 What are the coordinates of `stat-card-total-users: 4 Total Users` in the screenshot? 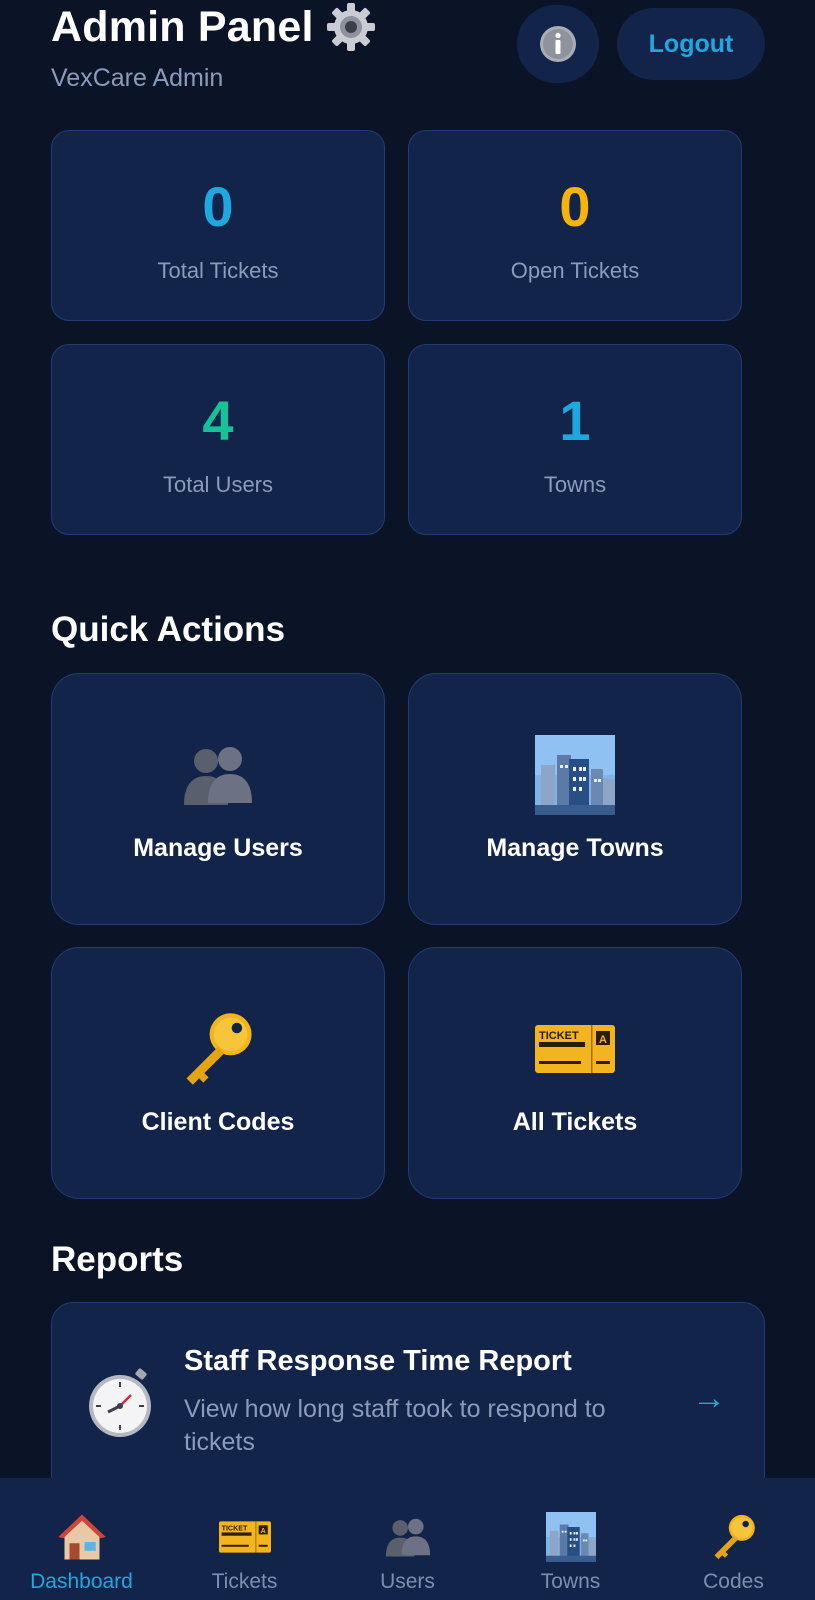 It's located at (218, 439).